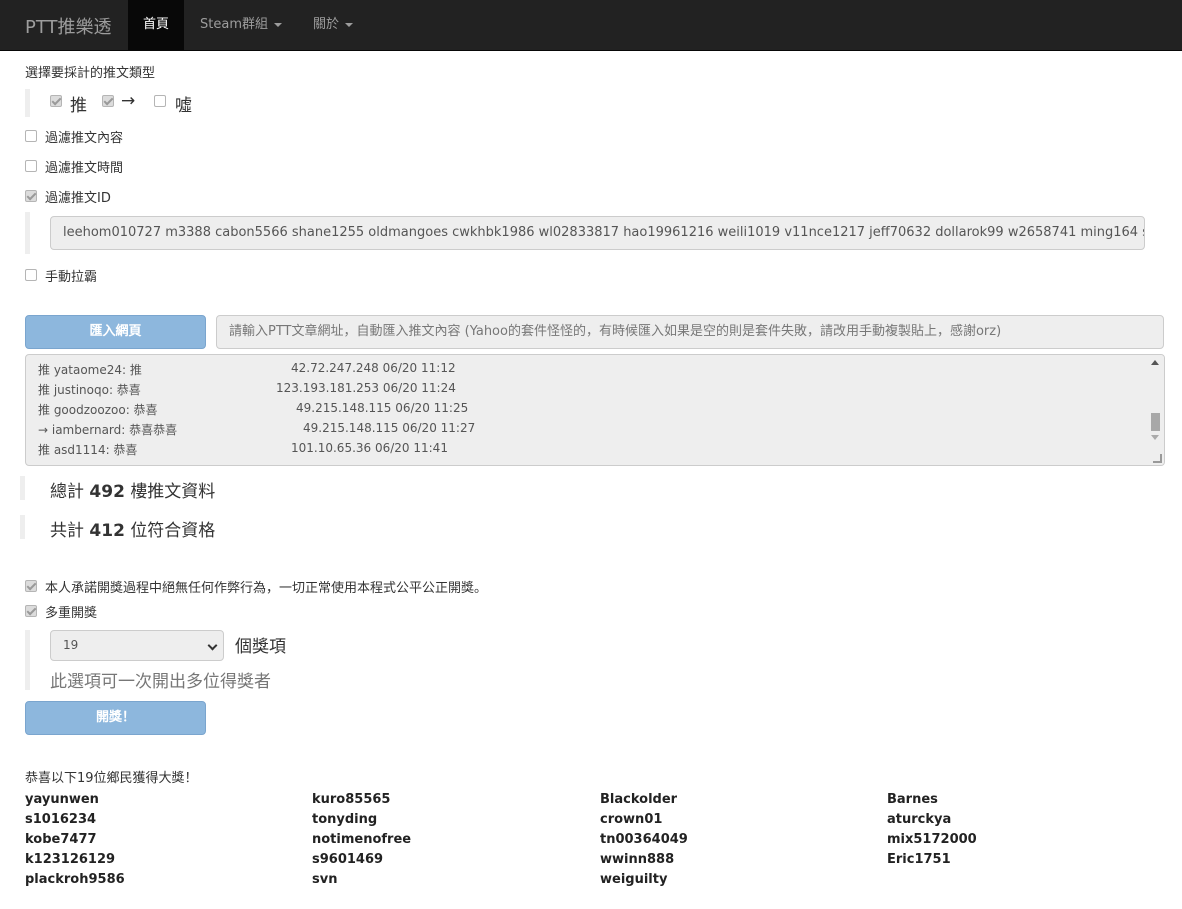  I want to click on winner-name: crown01, so click(631, 819).